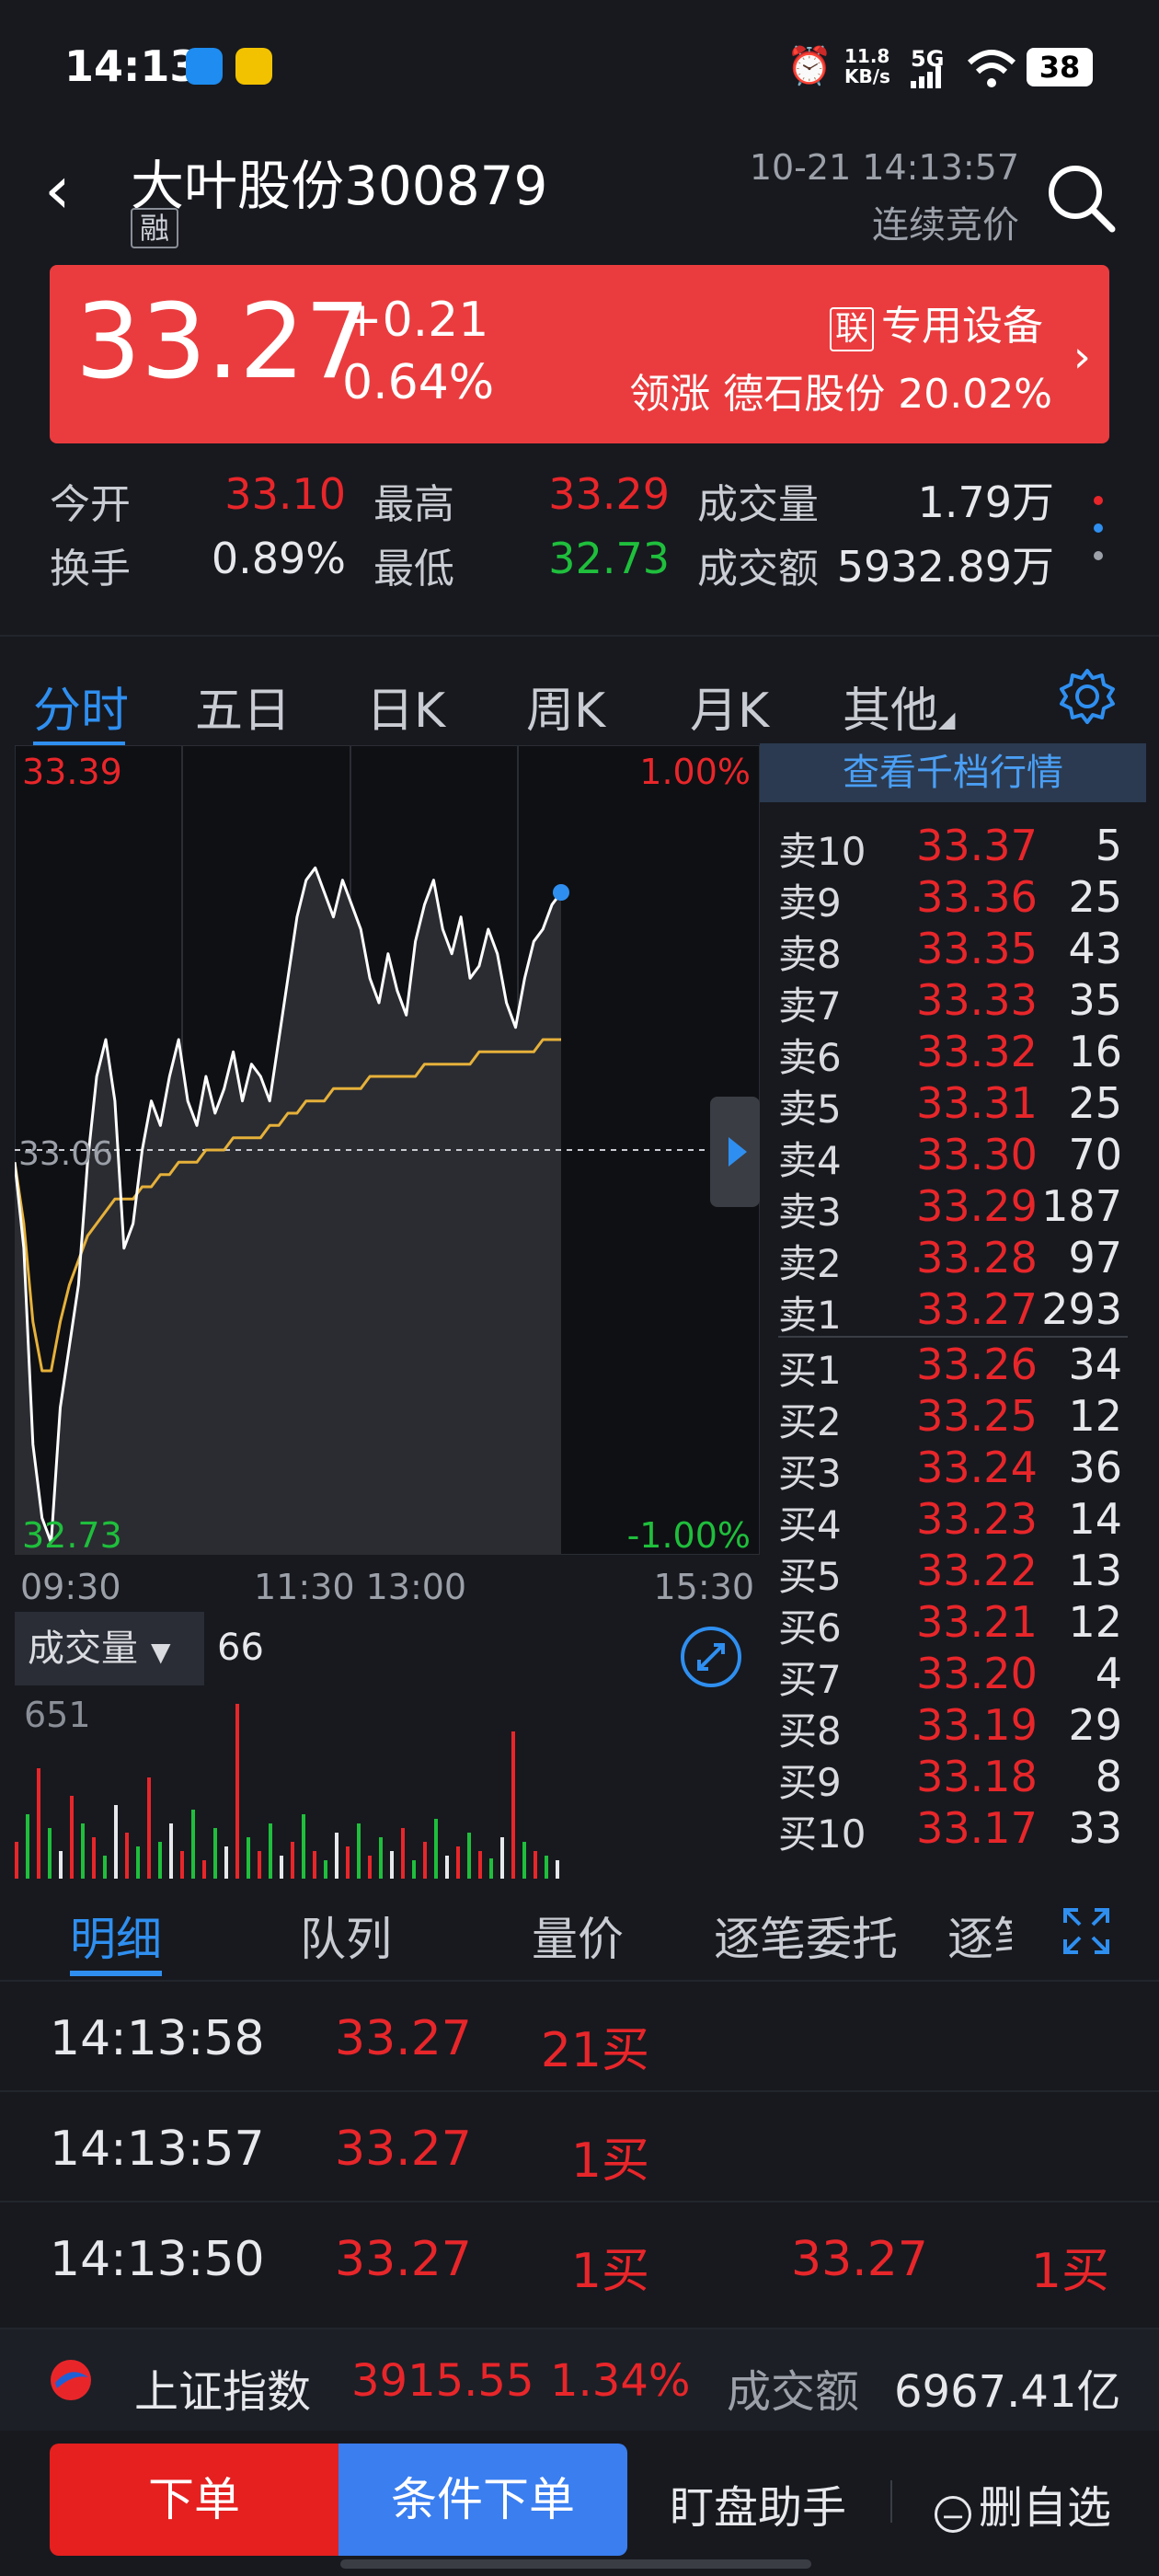 This screenshot has width=1159, height=2576. What do you see at coordinates (953, 1417) in the screenshot?
I see `bid-row: 买2 33.25 12` at bounding box center [953, 1417].